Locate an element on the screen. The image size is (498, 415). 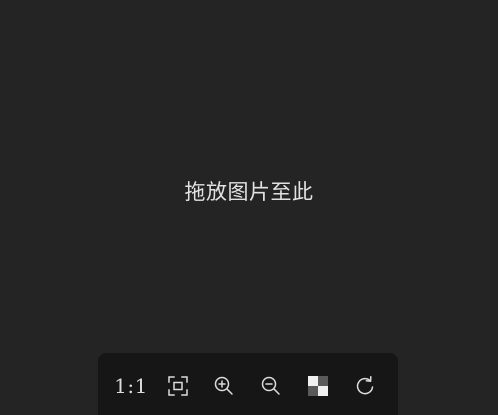
fit-screen-icon is located at coordinates (178, 386).